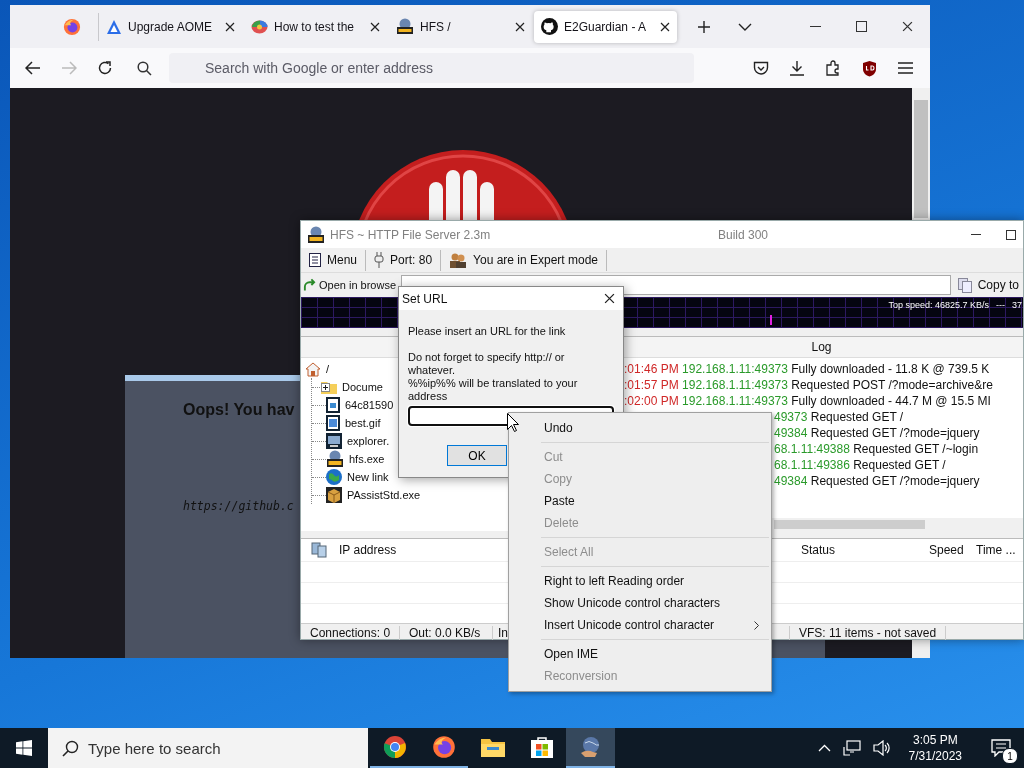 Image resolution: width=1024 pixels, height=768 pixels. I want to click on menu-list-icon, so click(315, 260).